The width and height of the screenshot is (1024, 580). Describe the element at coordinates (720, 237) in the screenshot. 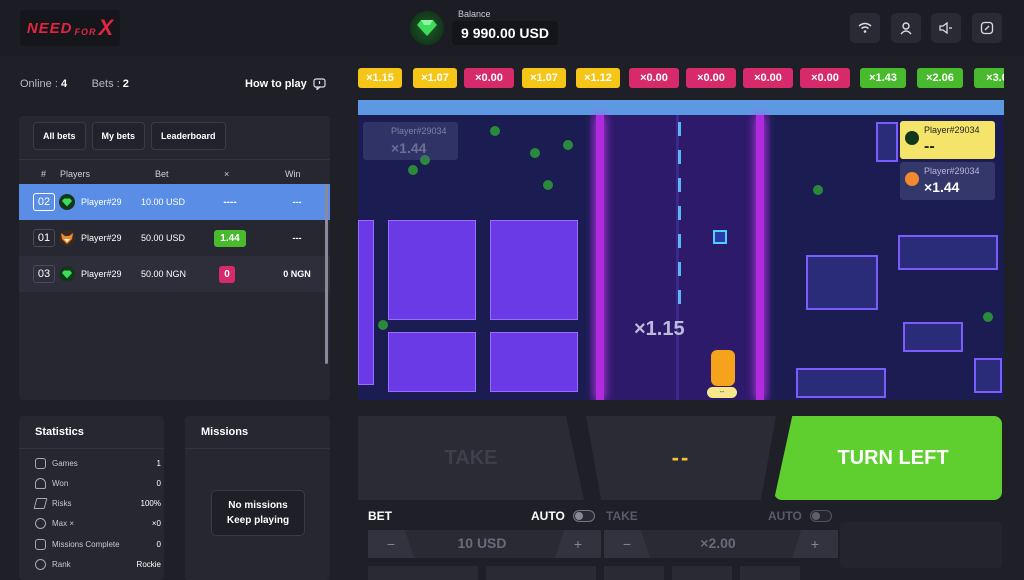

I see `obstacle-box` at that location.